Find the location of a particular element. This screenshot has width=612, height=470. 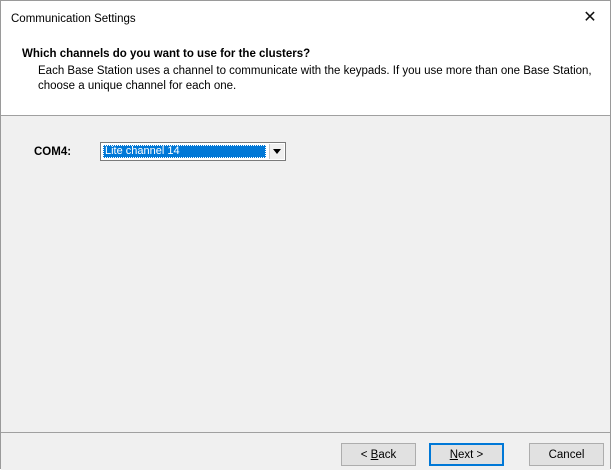

cancel-button-label: Cancel is located at coordinates (566, 454).